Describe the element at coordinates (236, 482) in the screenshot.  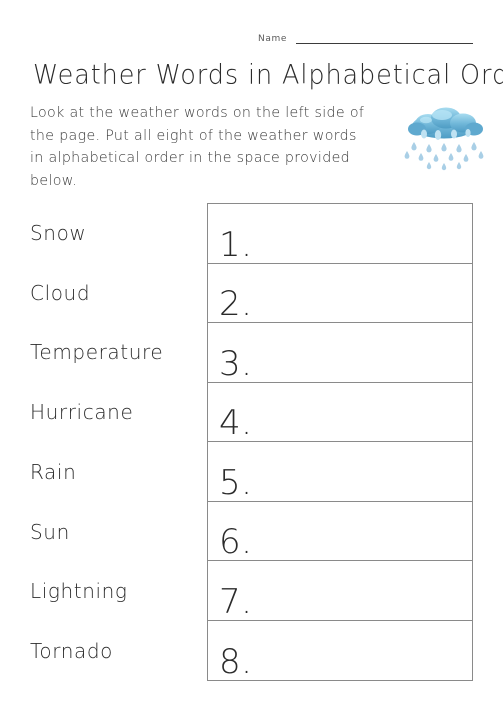
I see `answer-row-number: 5.` at that location.